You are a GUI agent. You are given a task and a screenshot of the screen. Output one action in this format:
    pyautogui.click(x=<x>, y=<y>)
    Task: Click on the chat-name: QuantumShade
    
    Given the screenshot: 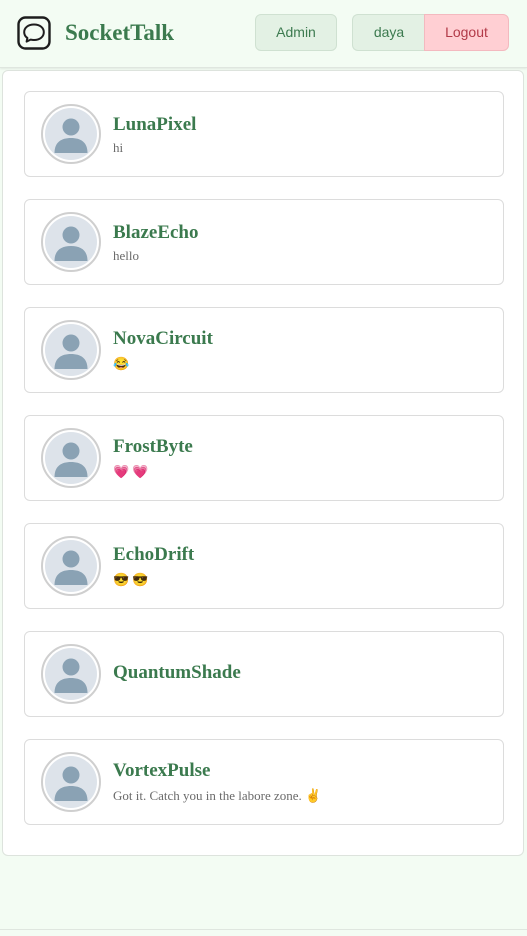 What is the action you would take?
    pyautogui.click(x=177, y=672)
    